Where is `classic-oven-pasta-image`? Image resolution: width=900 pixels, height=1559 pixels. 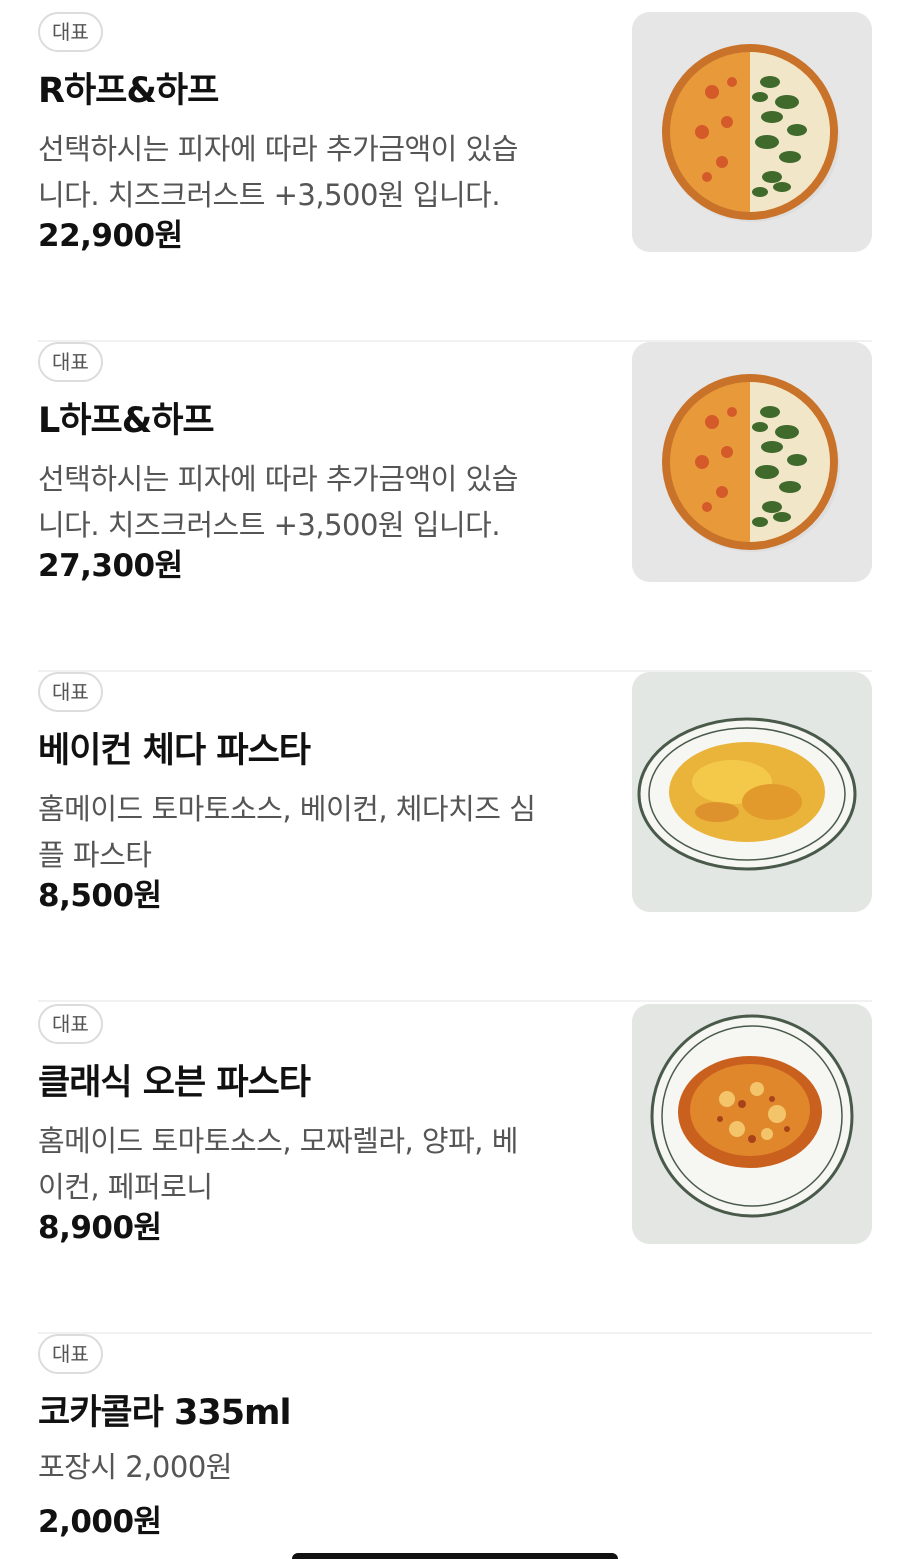 classic-oven-pasta-image is located at coordinates (752, 1124).